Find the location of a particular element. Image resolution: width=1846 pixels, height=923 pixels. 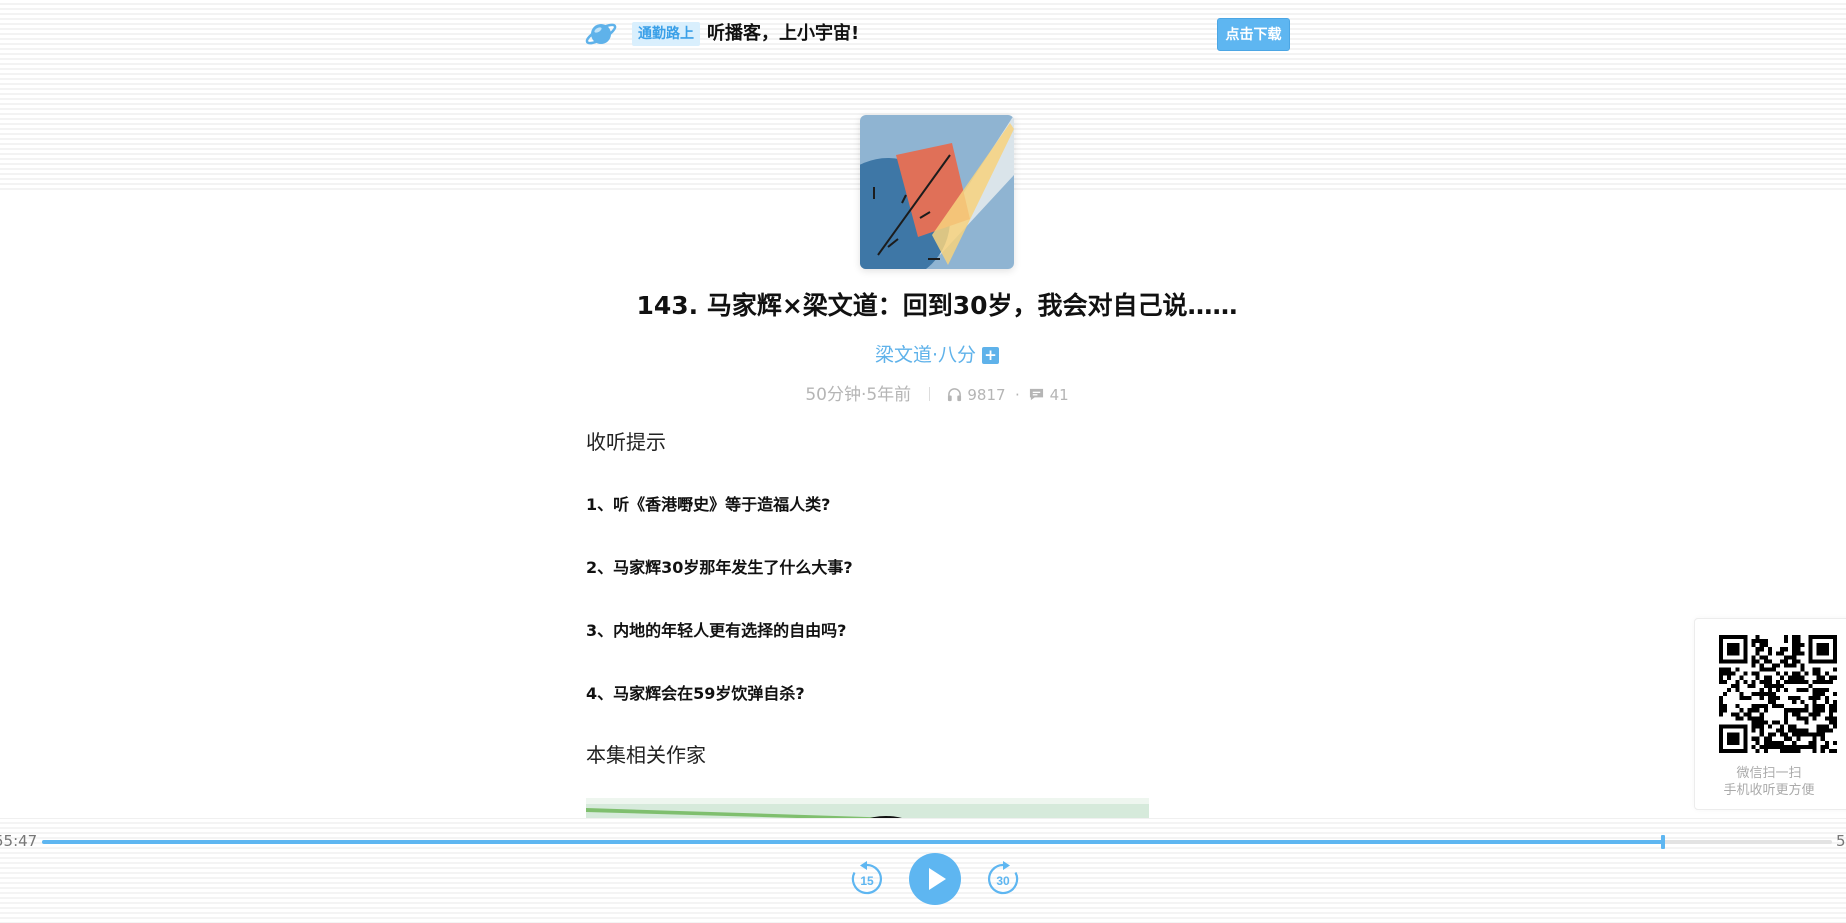

forward-30-icon: 30 is located at coordinates (1003, 879).